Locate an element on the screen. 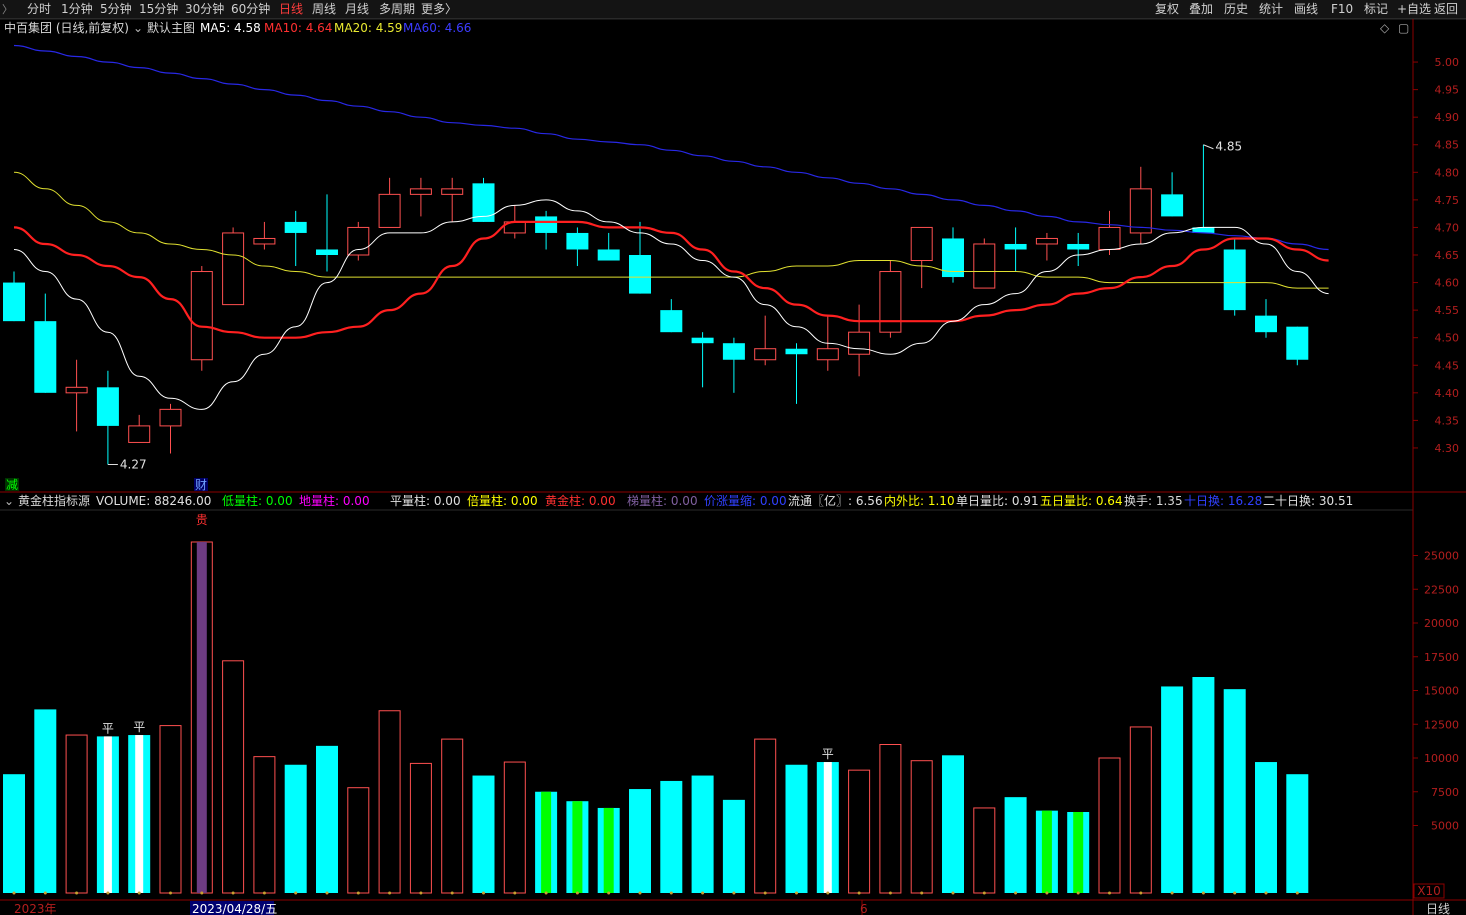  cursor-date-label: 2023/04/28/五 is located at coordinates (234, 908).